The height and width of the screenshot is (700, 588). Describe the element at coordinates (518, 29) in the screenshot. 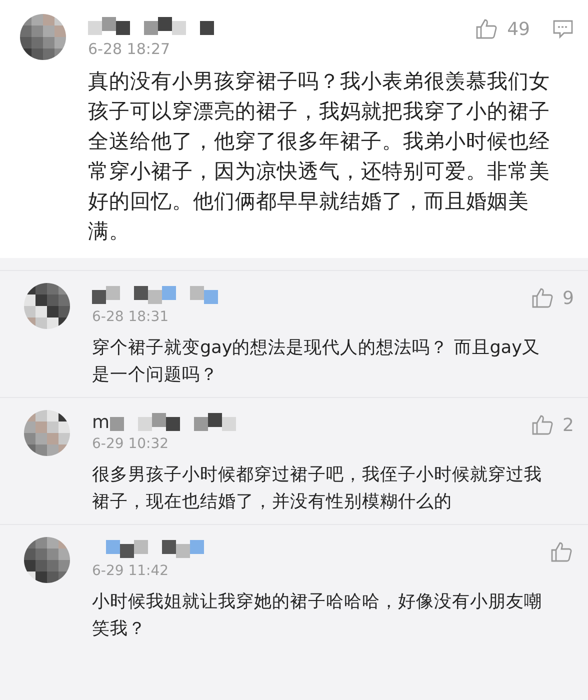

I see `like-count: 49` at that location.